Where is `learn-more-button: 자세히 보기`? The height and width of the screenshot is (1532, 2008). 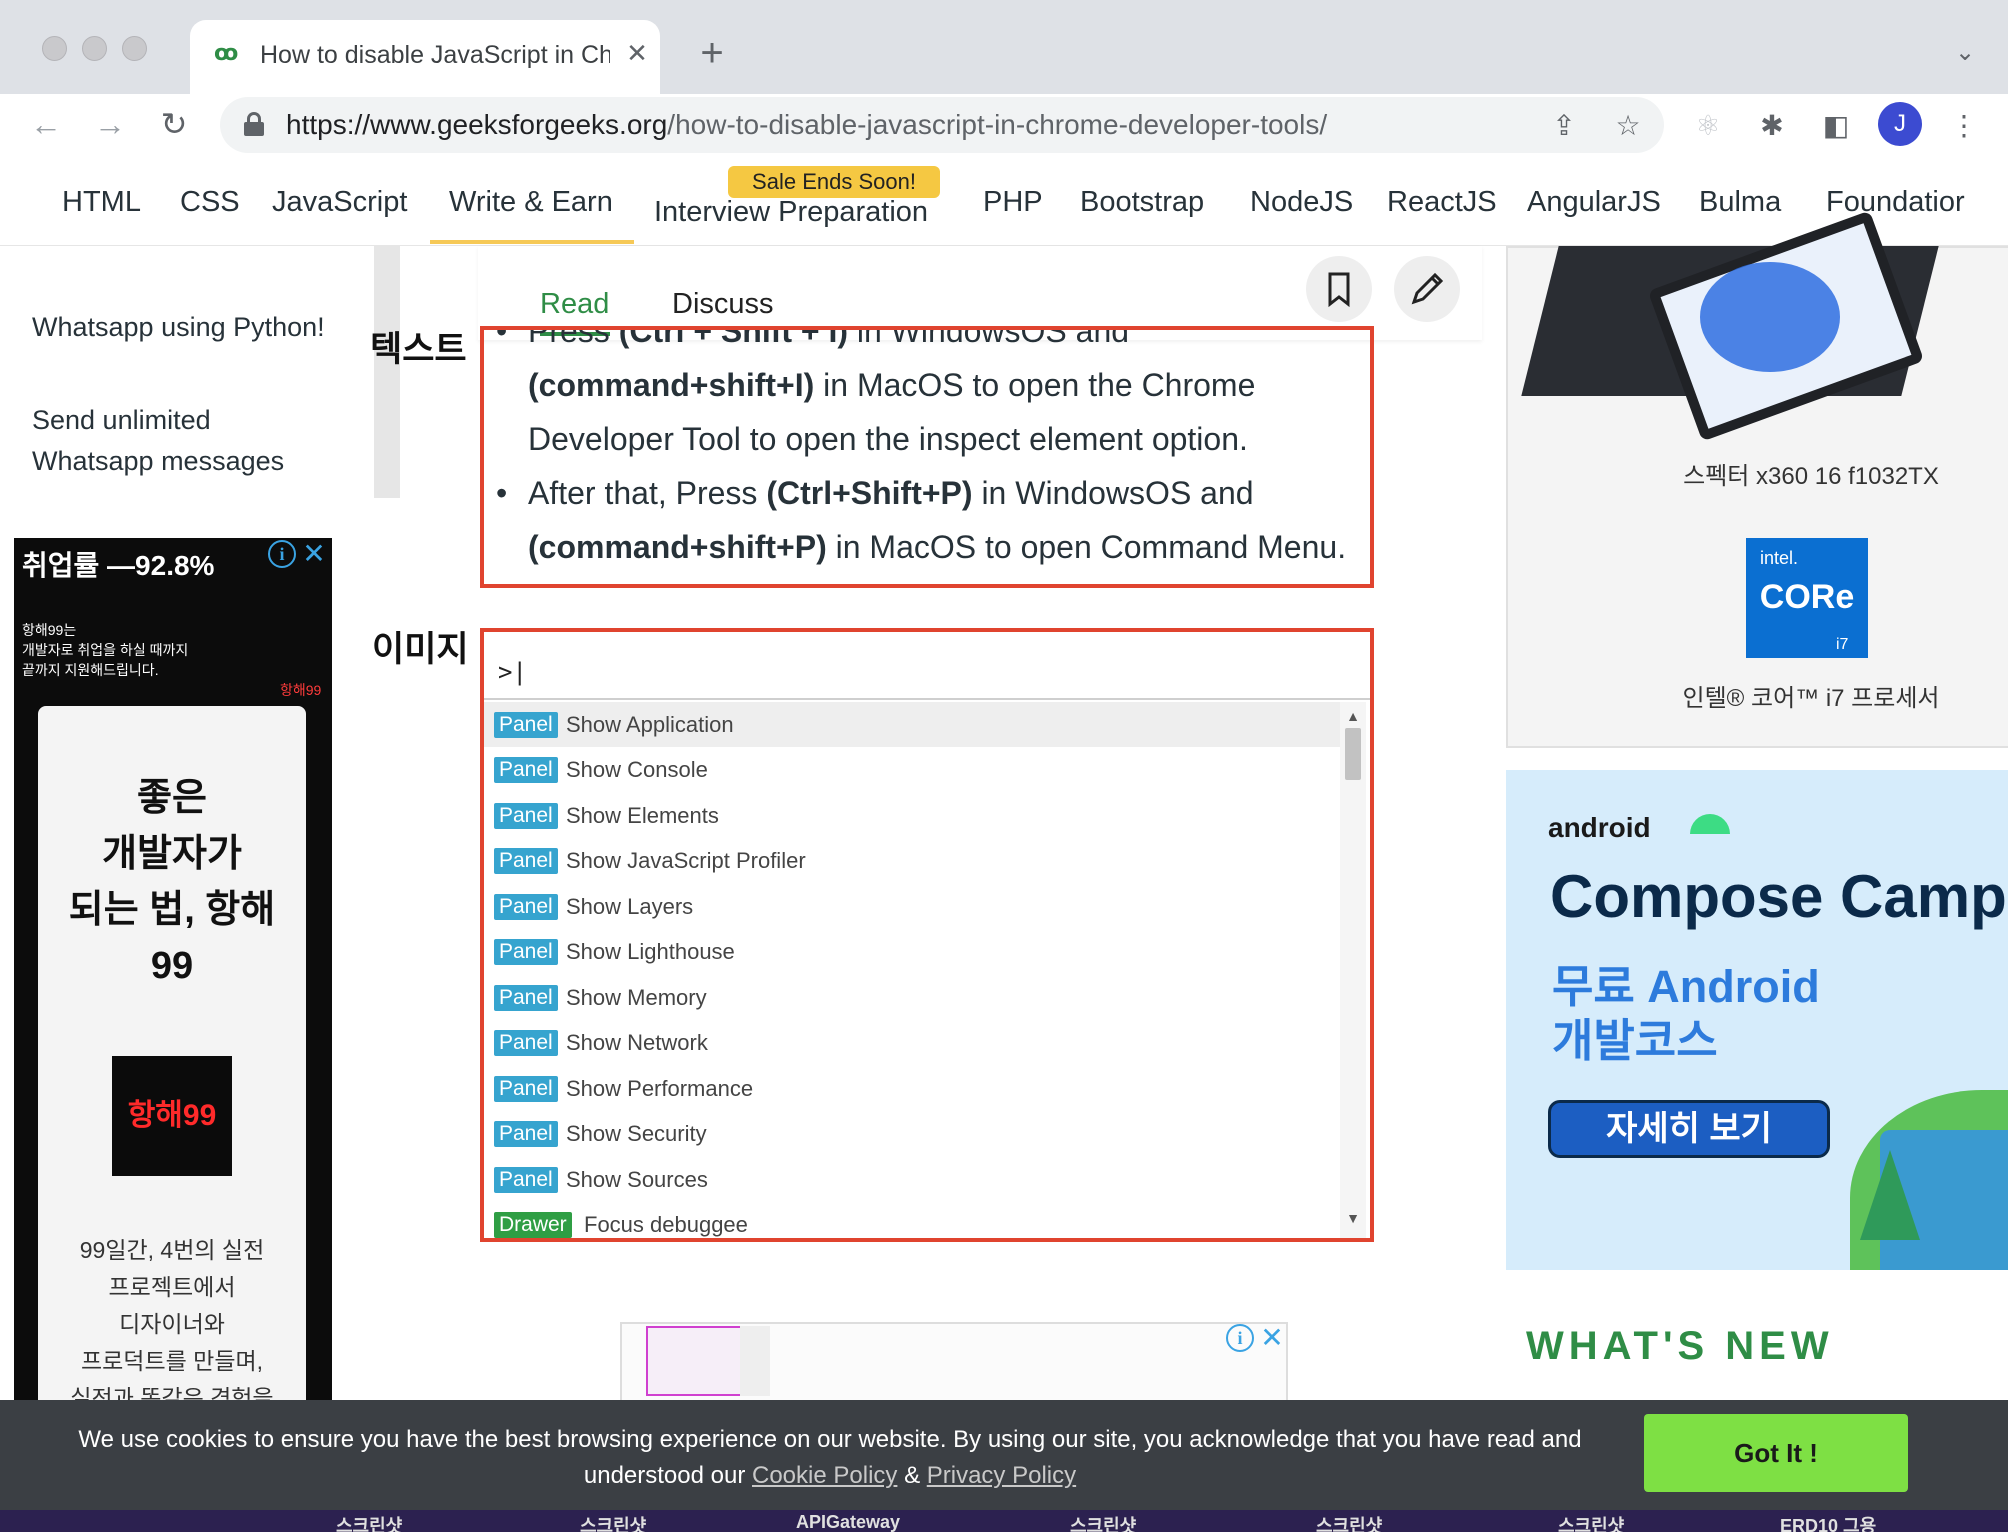
learn-more-button: 자세히 보기 is located at coordinates (1689, 1129).